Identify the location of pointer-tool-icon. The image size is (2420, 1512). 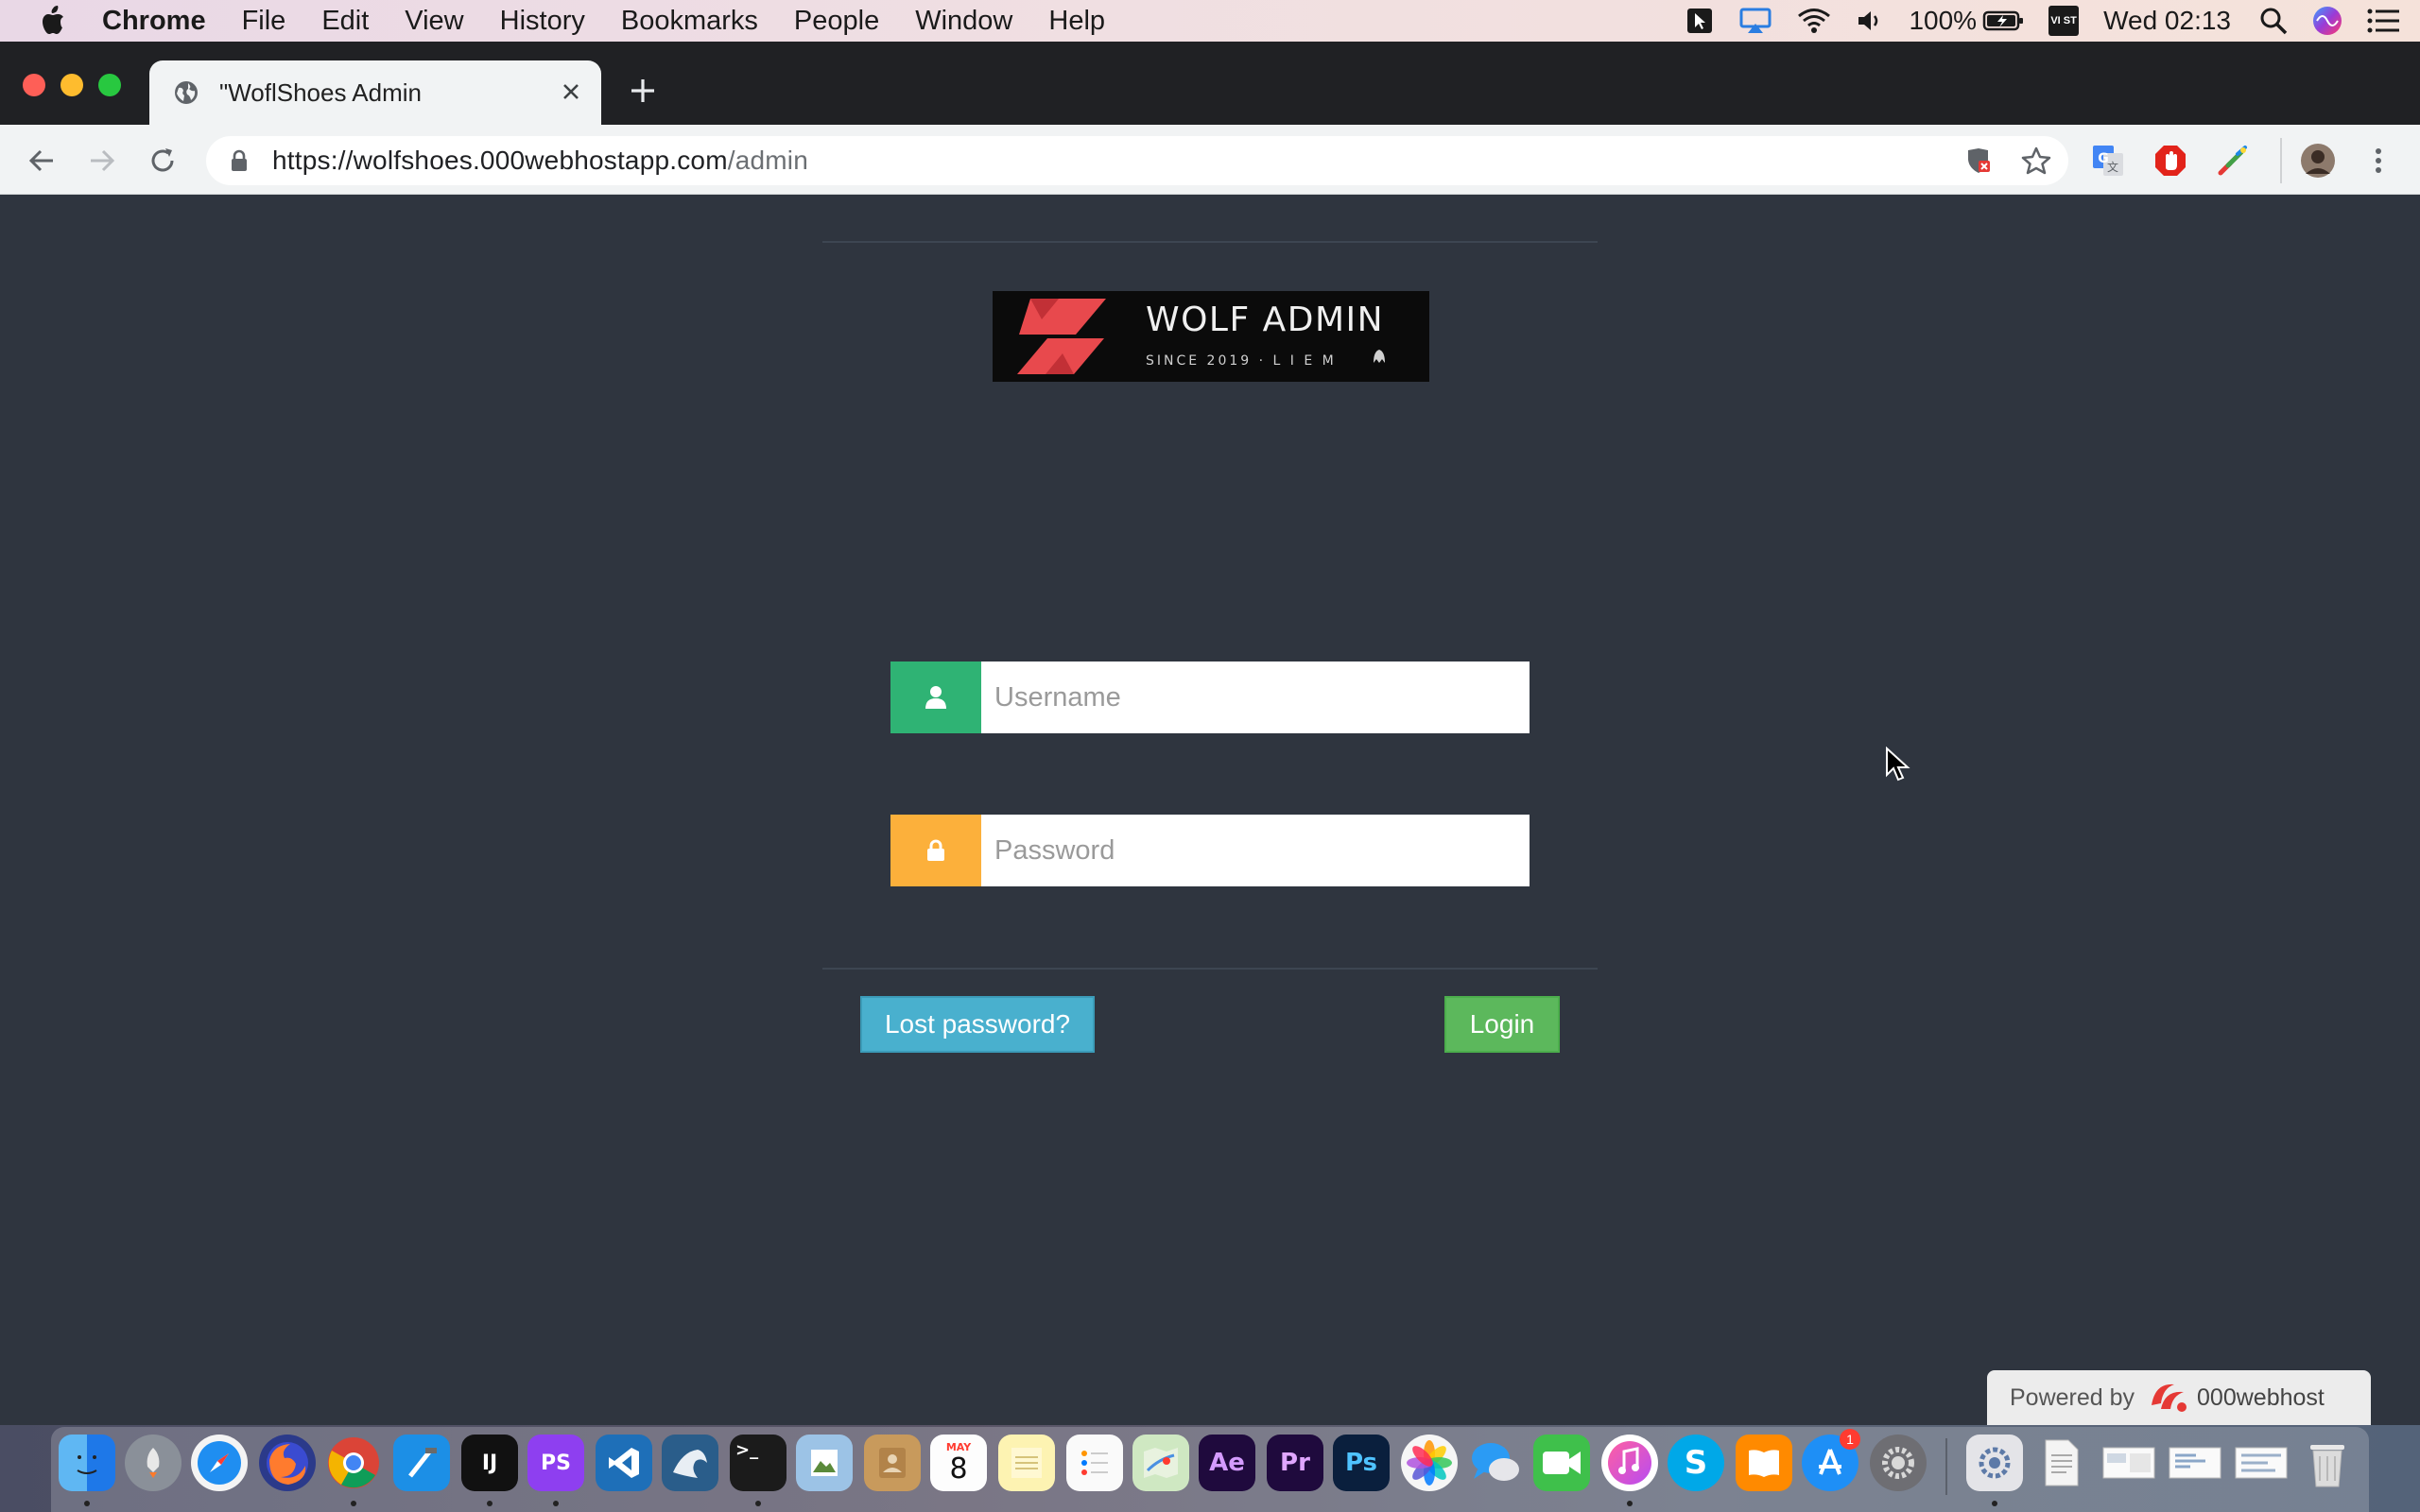
(1699, 21).